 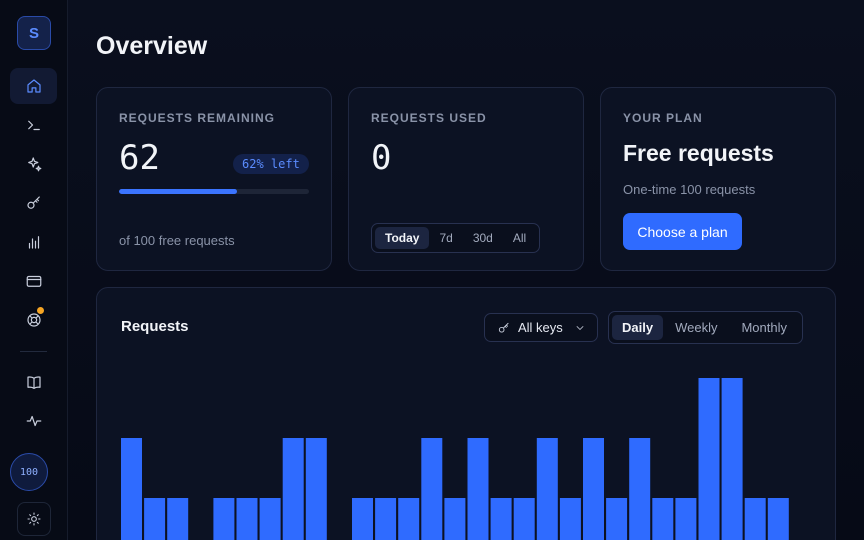 I want to click on nav-keys, so click(x=33, y=203).